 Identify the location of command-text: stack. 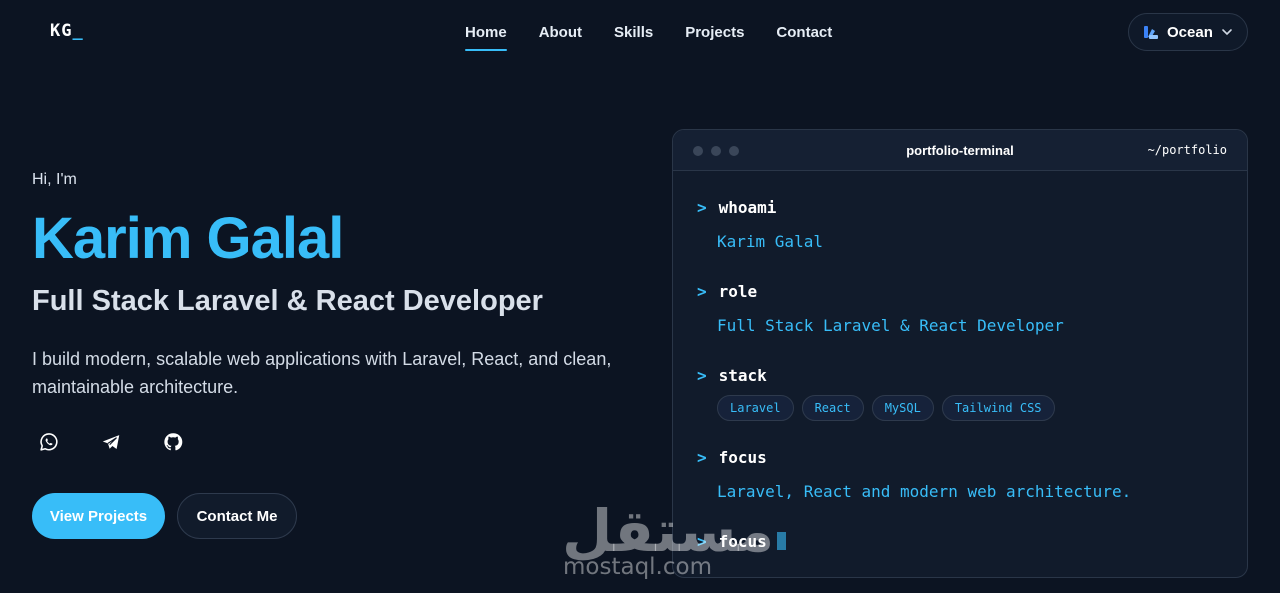
(742, 375).